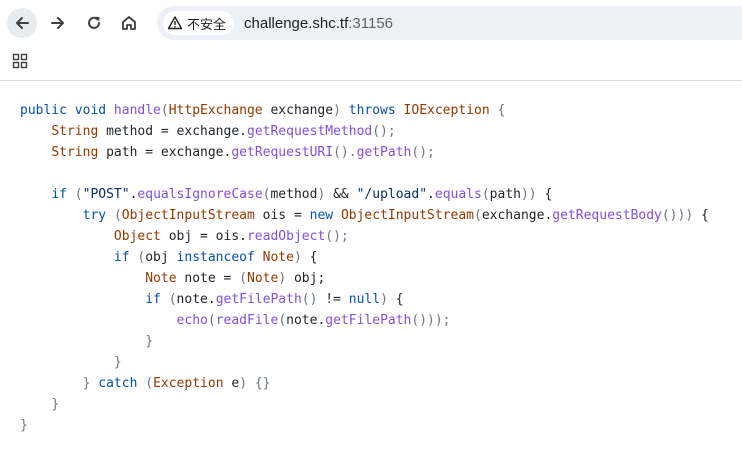 Image resolution: width=742 pixels, height=472 pixels. I want to click on back-button, so click(22, 23).